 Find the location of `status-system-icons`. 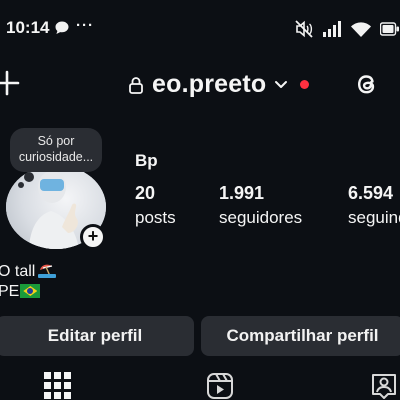

status-system-icons is located at coordinates (347, 29).